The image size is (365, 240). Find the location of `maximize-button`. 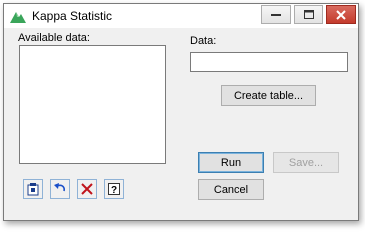

maximize-button is located at coordinates (308, 14).